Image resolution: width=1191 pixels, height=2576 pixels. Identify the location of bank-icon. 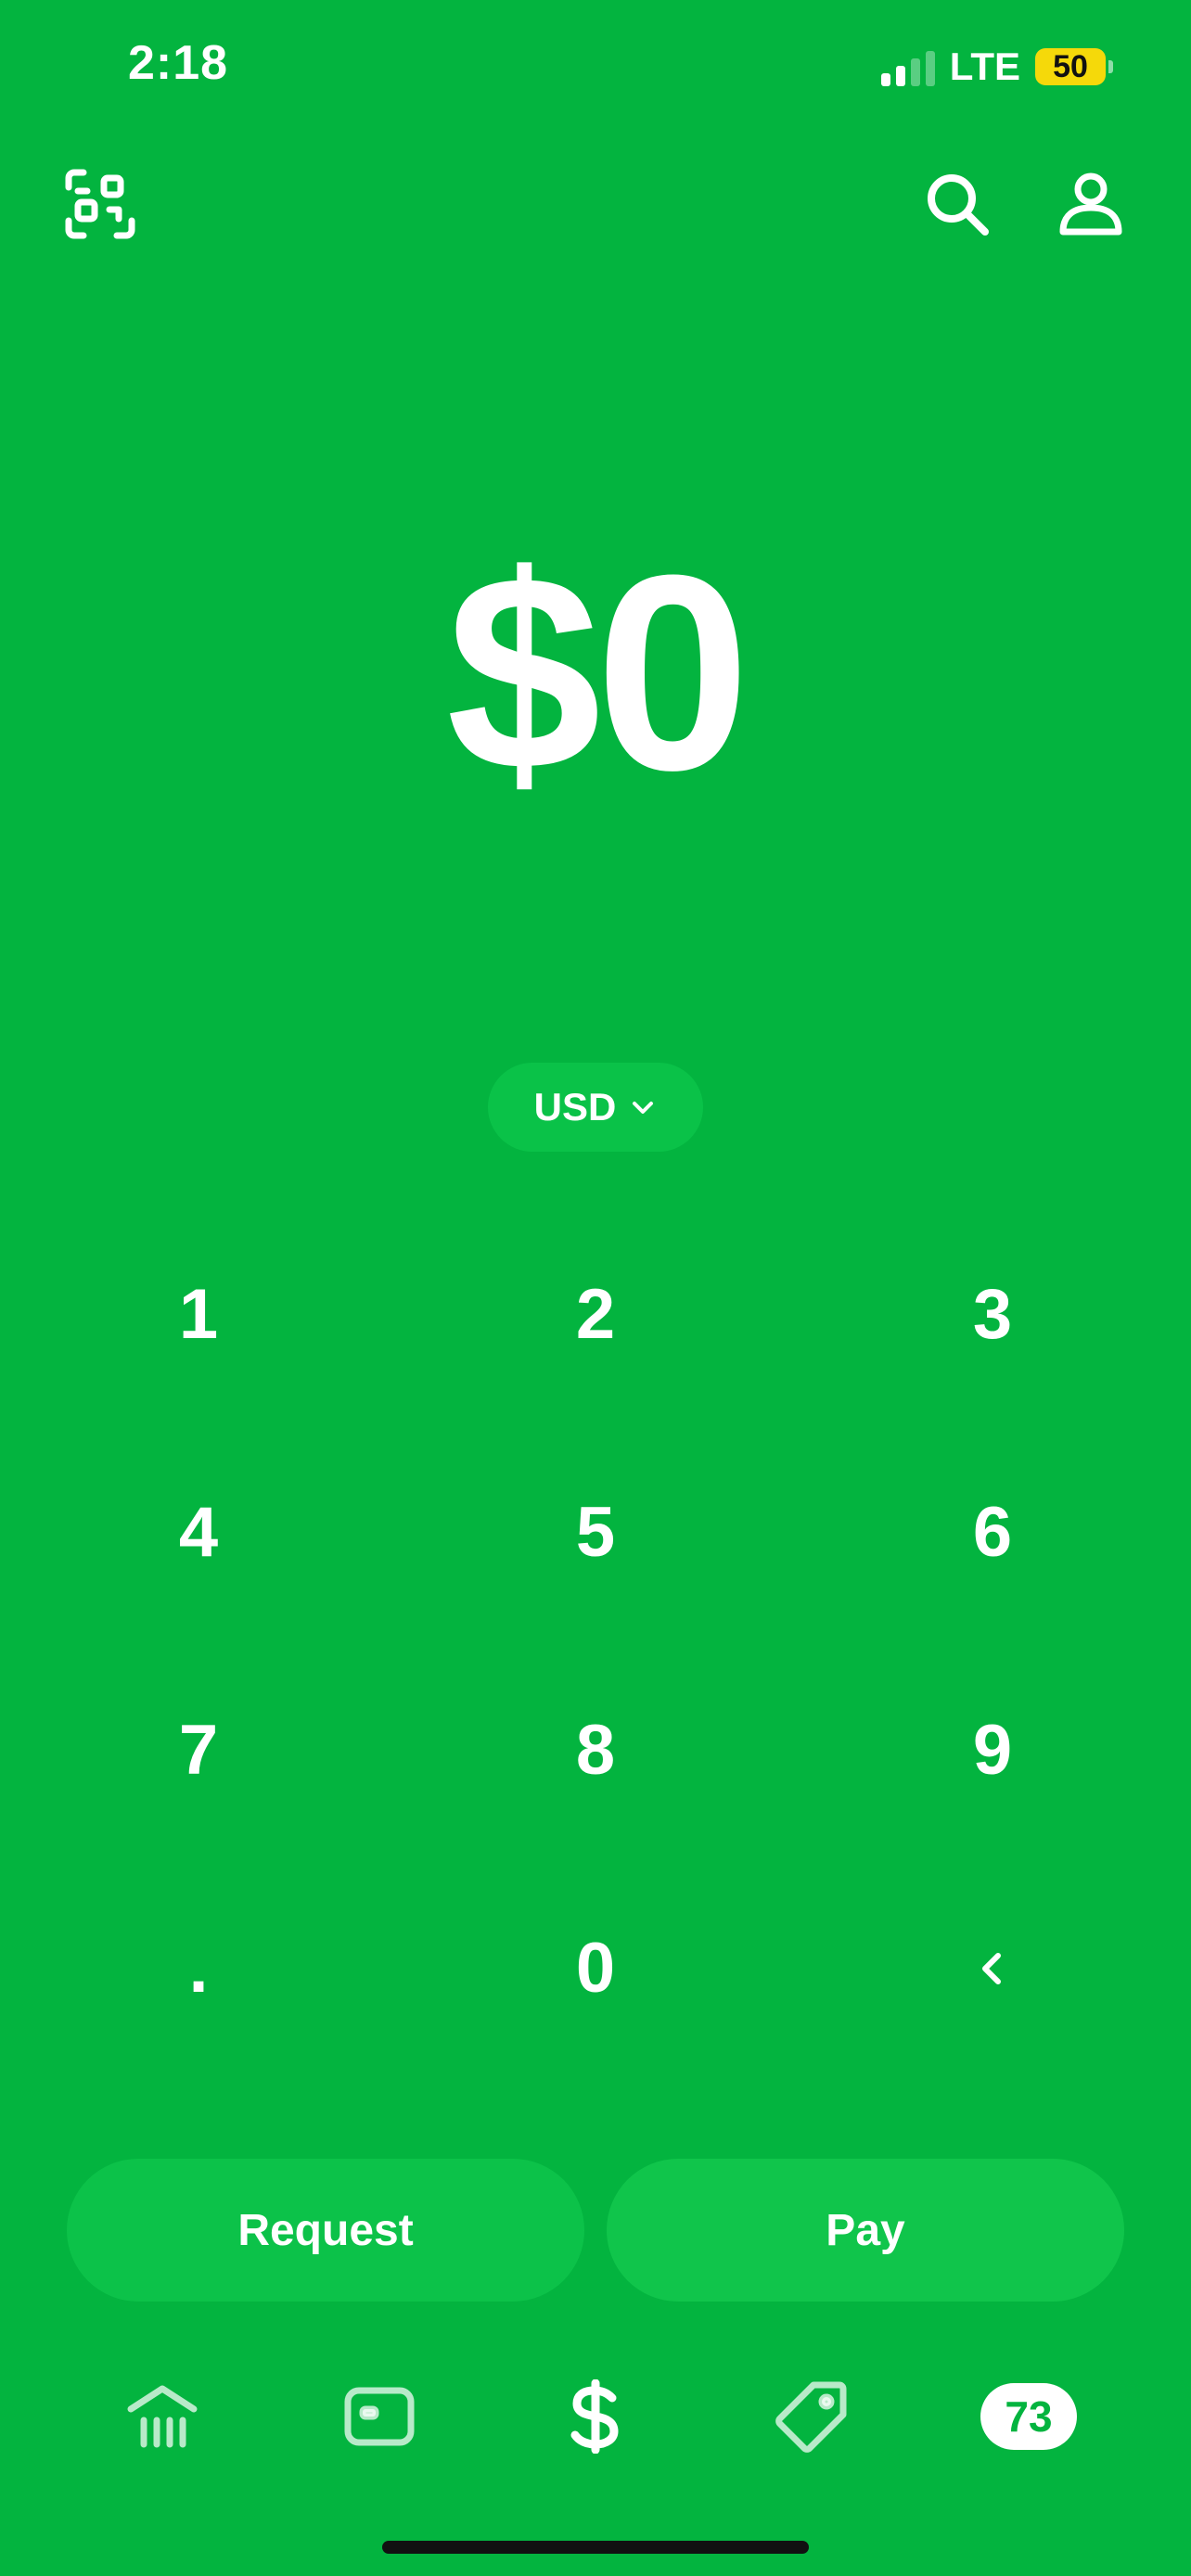
(162, 2417).